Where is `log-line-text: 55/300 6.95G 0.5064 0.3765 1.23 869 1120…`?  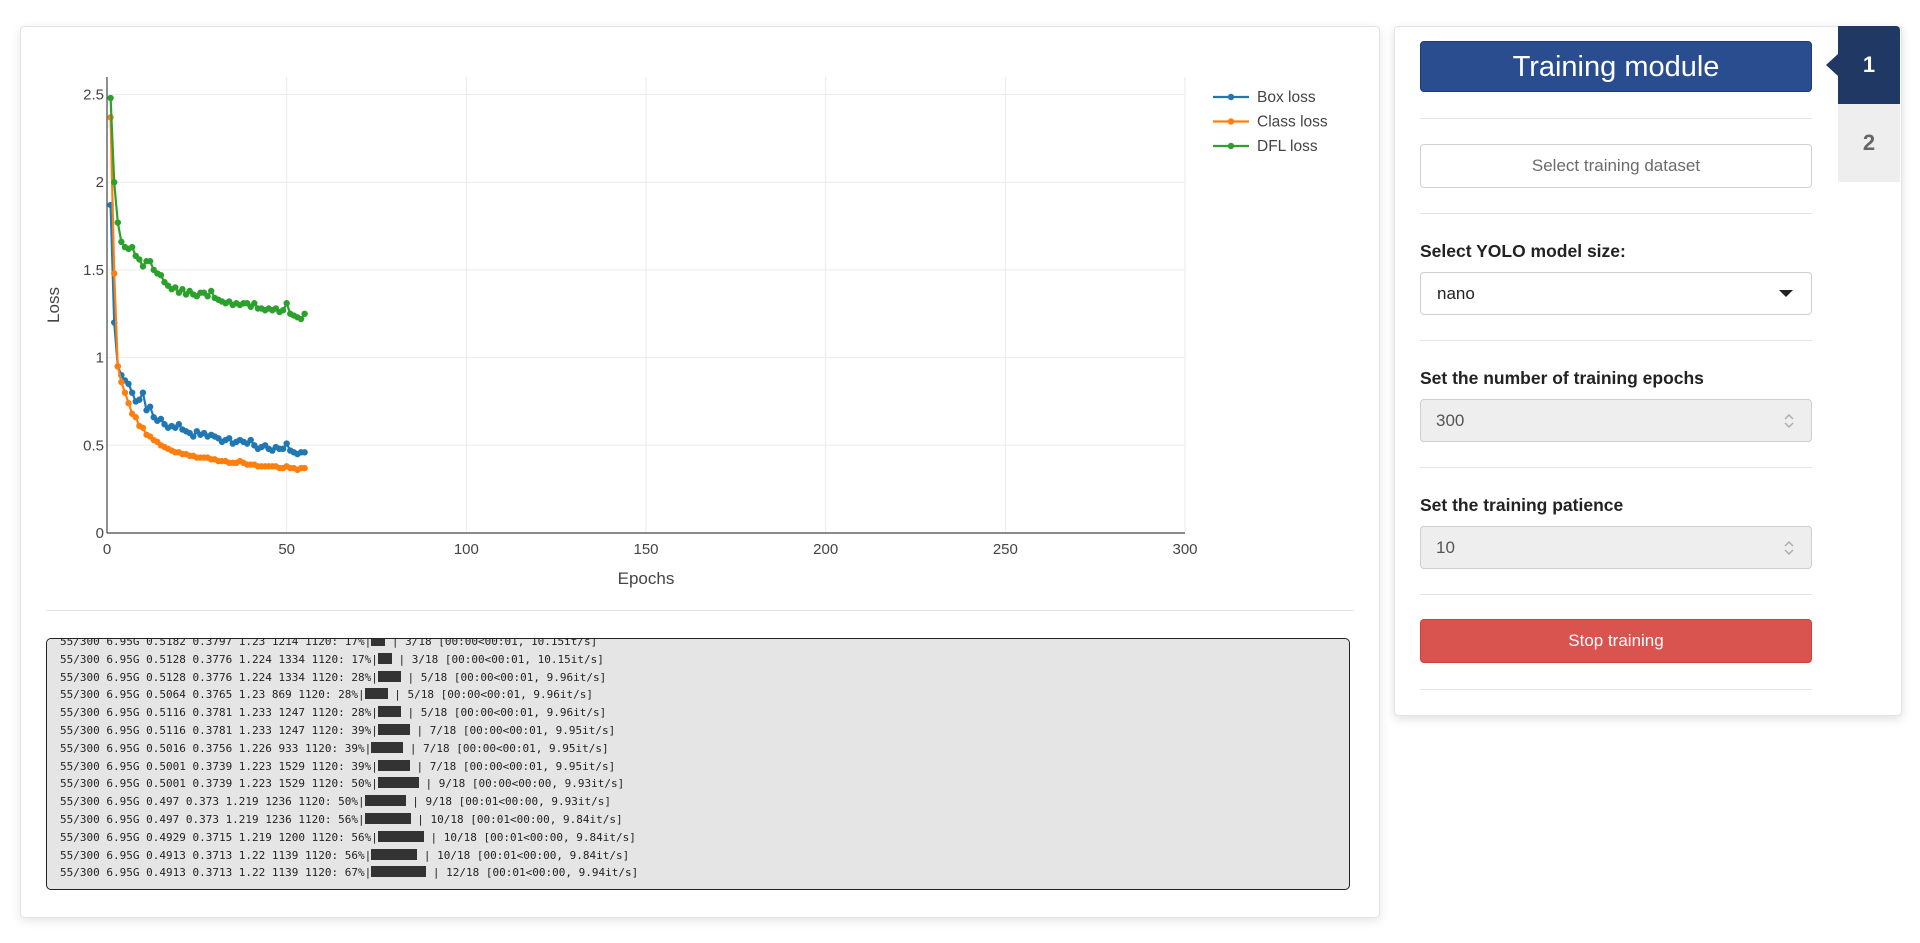
log-line-text: 55/300 6.95G 0.5064 0.3765 1.23 869 1120… is located at coordinates (212, 695).